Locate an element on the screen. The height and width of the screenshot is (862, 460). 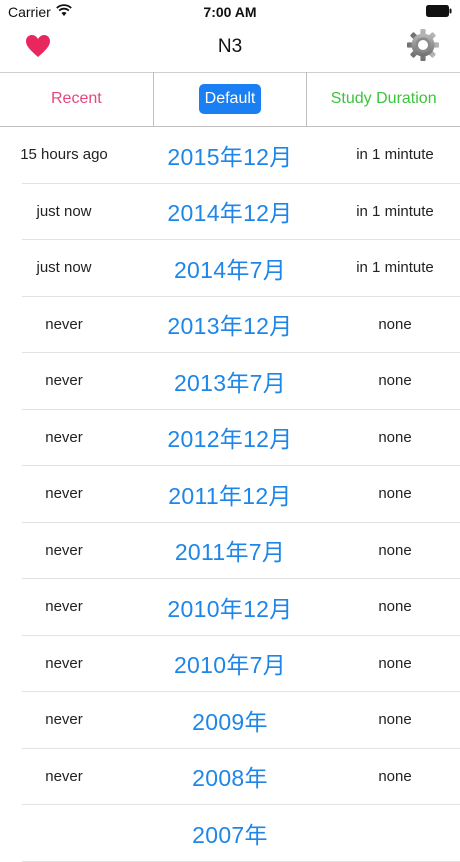
gear-icon is located at coordinates (423, 45).